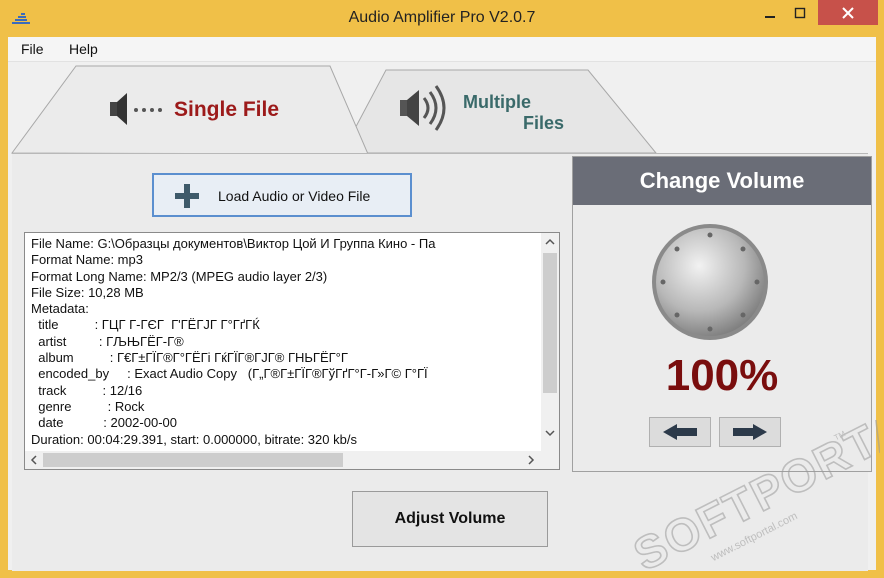 The image size is (884, 578). What do you see at coordinates (83, 49) in the screenshot?
I see `menu-help: Help` at bounding box center [83, 49].